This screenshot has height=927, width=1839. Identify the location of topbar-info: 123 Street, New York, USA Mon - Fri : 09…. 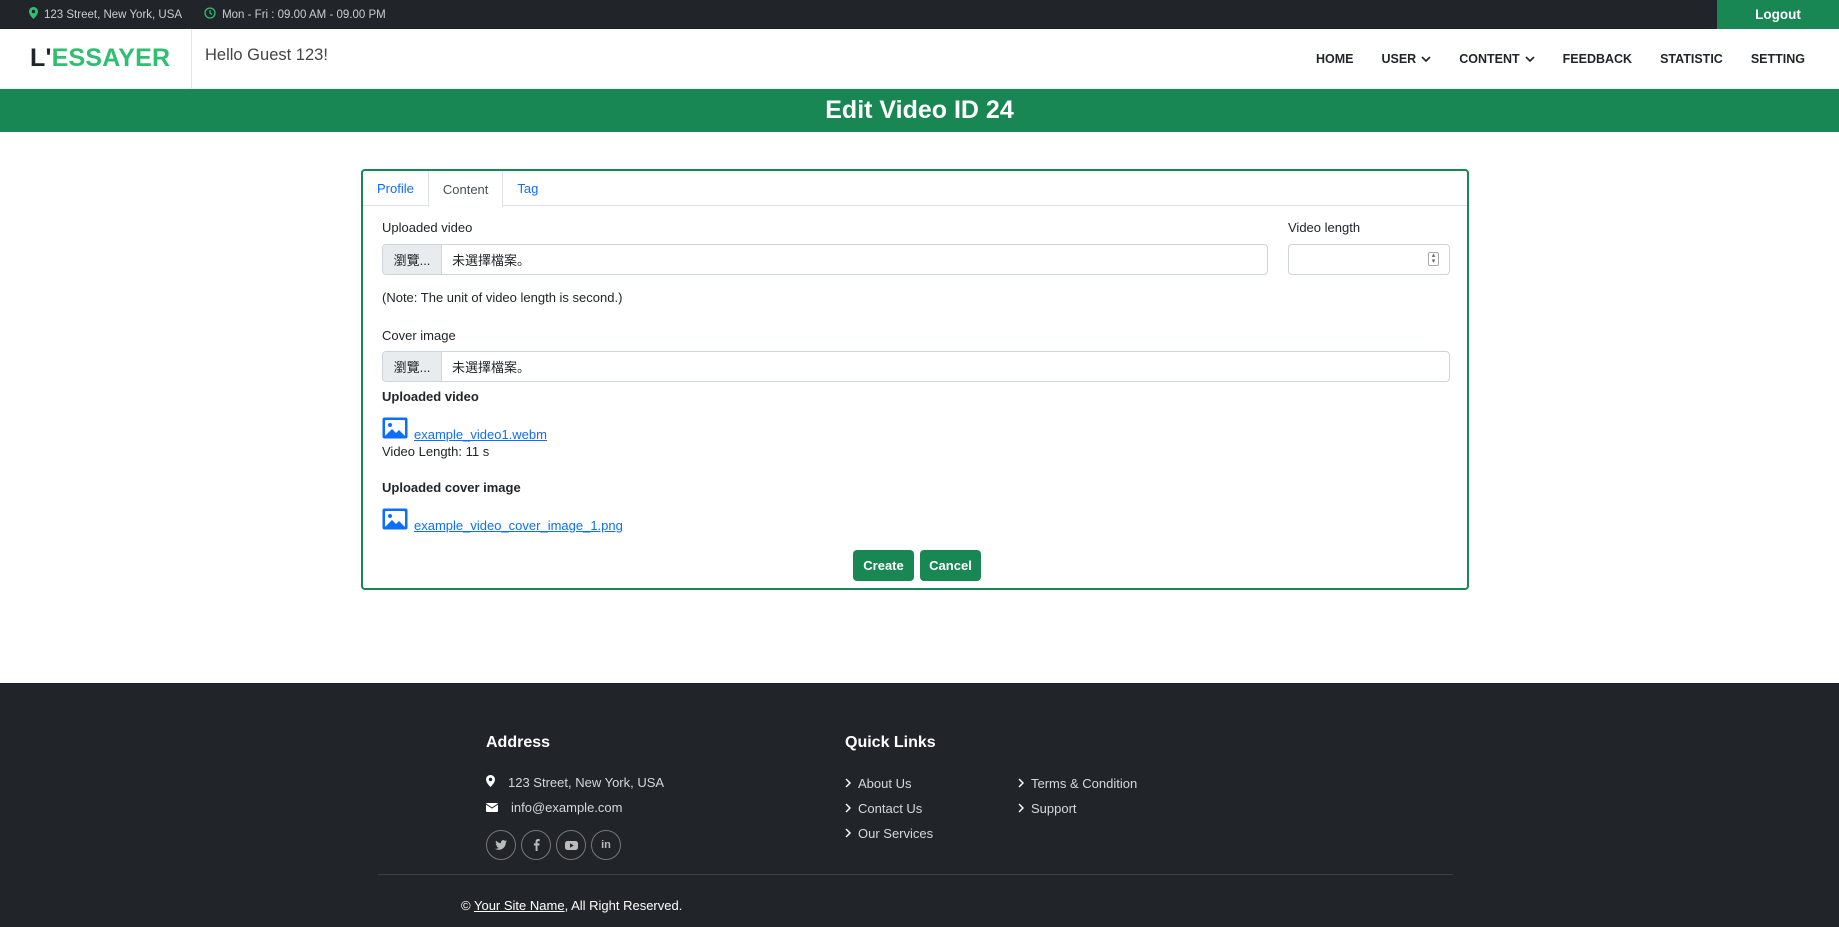
(207, 14).